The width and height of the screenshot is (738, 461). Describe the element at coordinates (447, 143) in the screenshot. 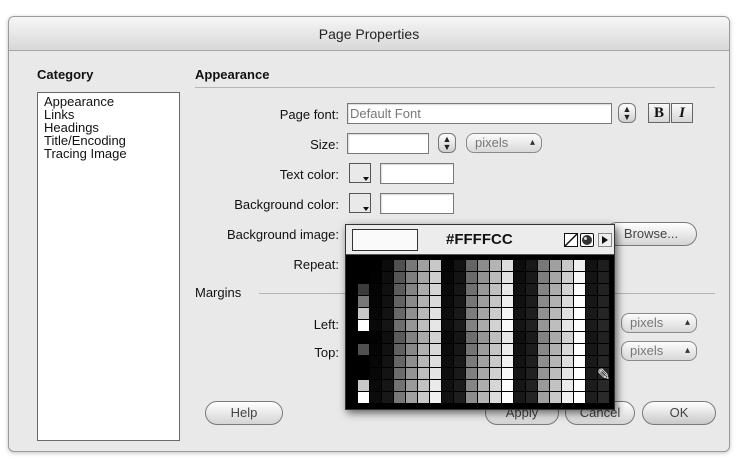

I see `size-stepper: ▲ ▼` at that location.